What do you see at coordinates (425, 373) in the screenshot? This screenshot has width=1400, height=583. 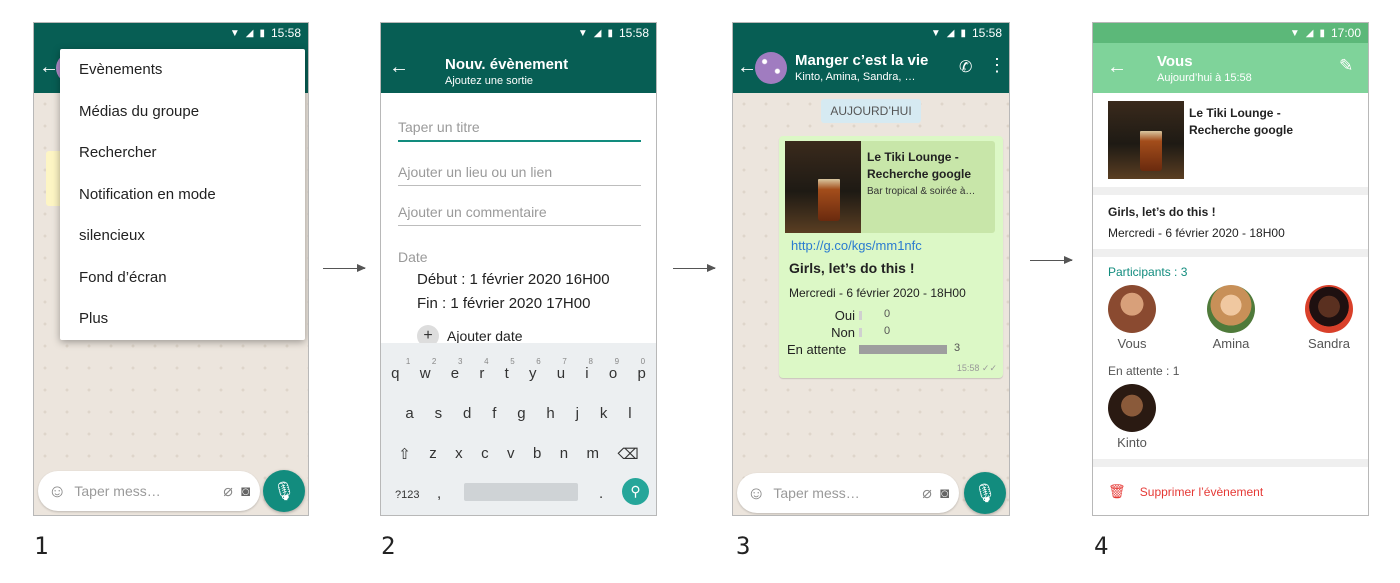 I see `key-w: w` at bounding box center [425, 373].